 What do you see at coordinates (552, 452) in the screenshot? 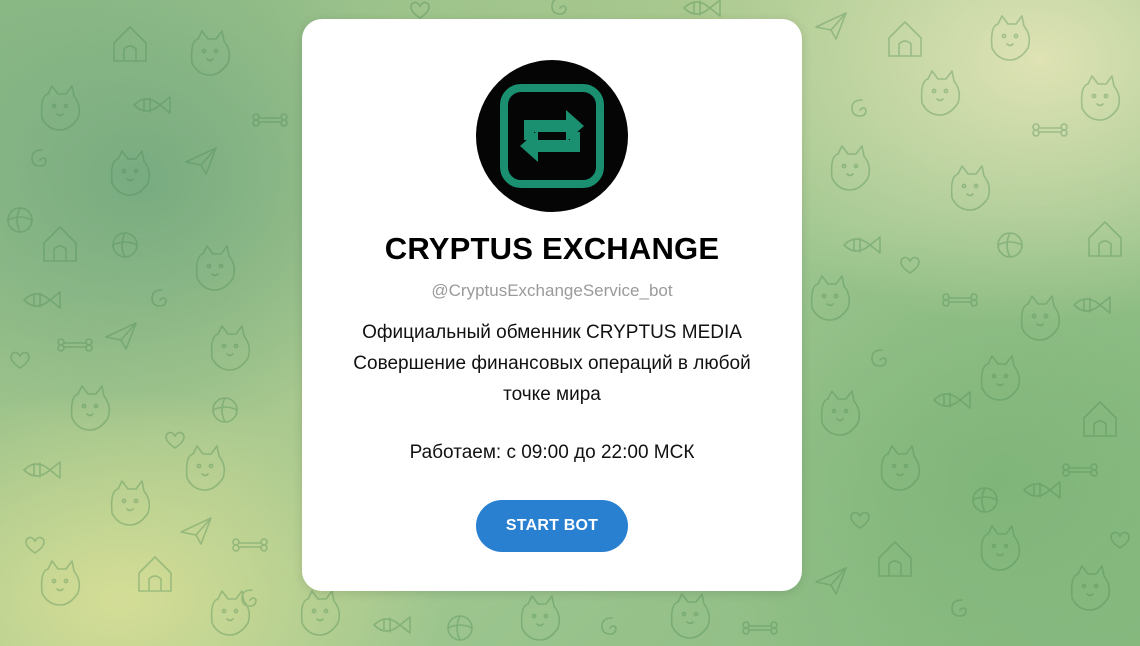
I see `working-hours: Работаем: с 09:00 до 22:00 МСК` at bounding box center [552, 452].